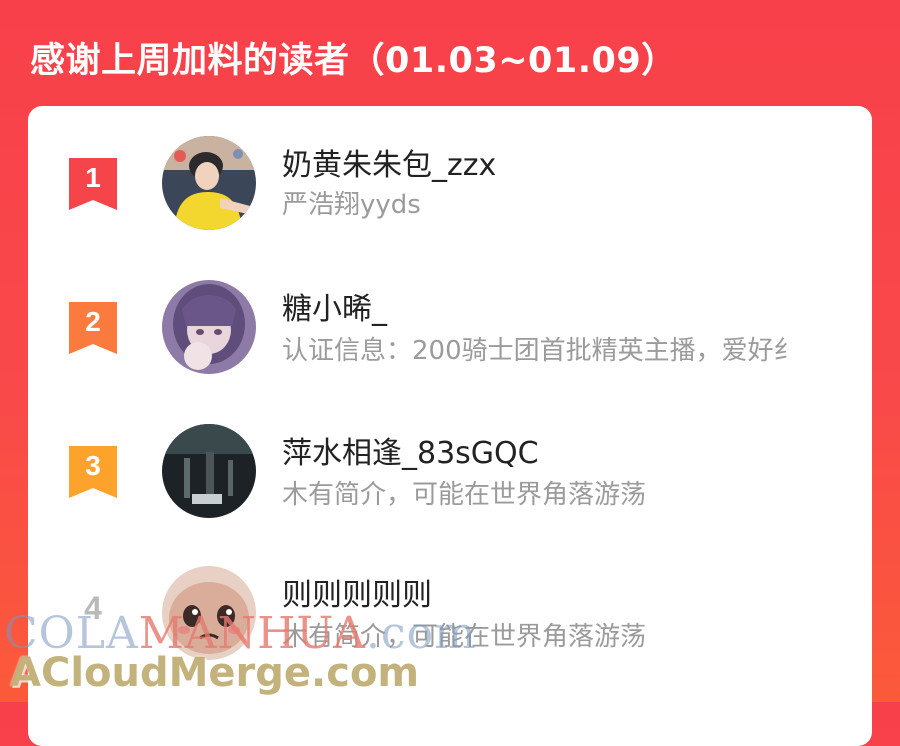 This screenshot has width=900, height=746. Describe the element at coordinates (209, 183) in the screenshot. I see `avatar-yellow-shirt-icon` at that location.